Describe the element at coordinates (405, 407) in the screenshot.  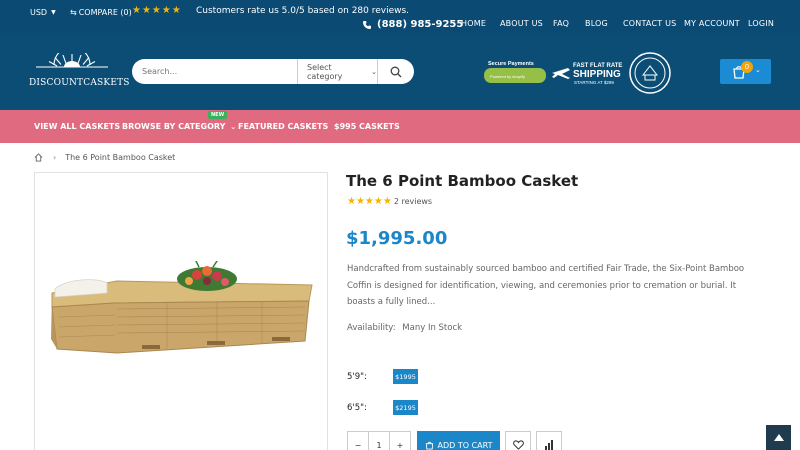
I see `size-option-price: $2195` at that location.